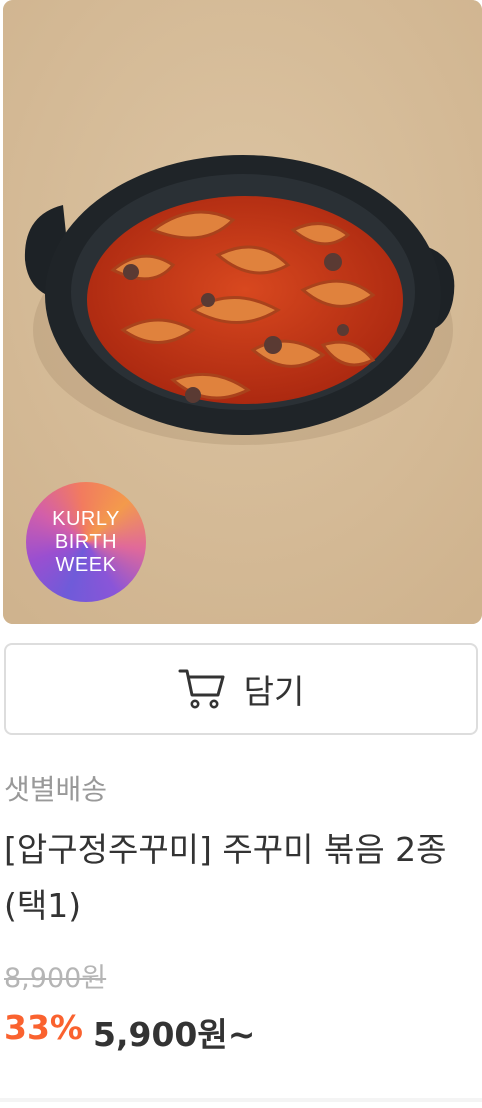 This screenshot has width=482, height=1108. What do you see at coordinates (241, 689) in the screenshot?
I see `add-to-cart-button: 담기` at bounding box center [241, 689].